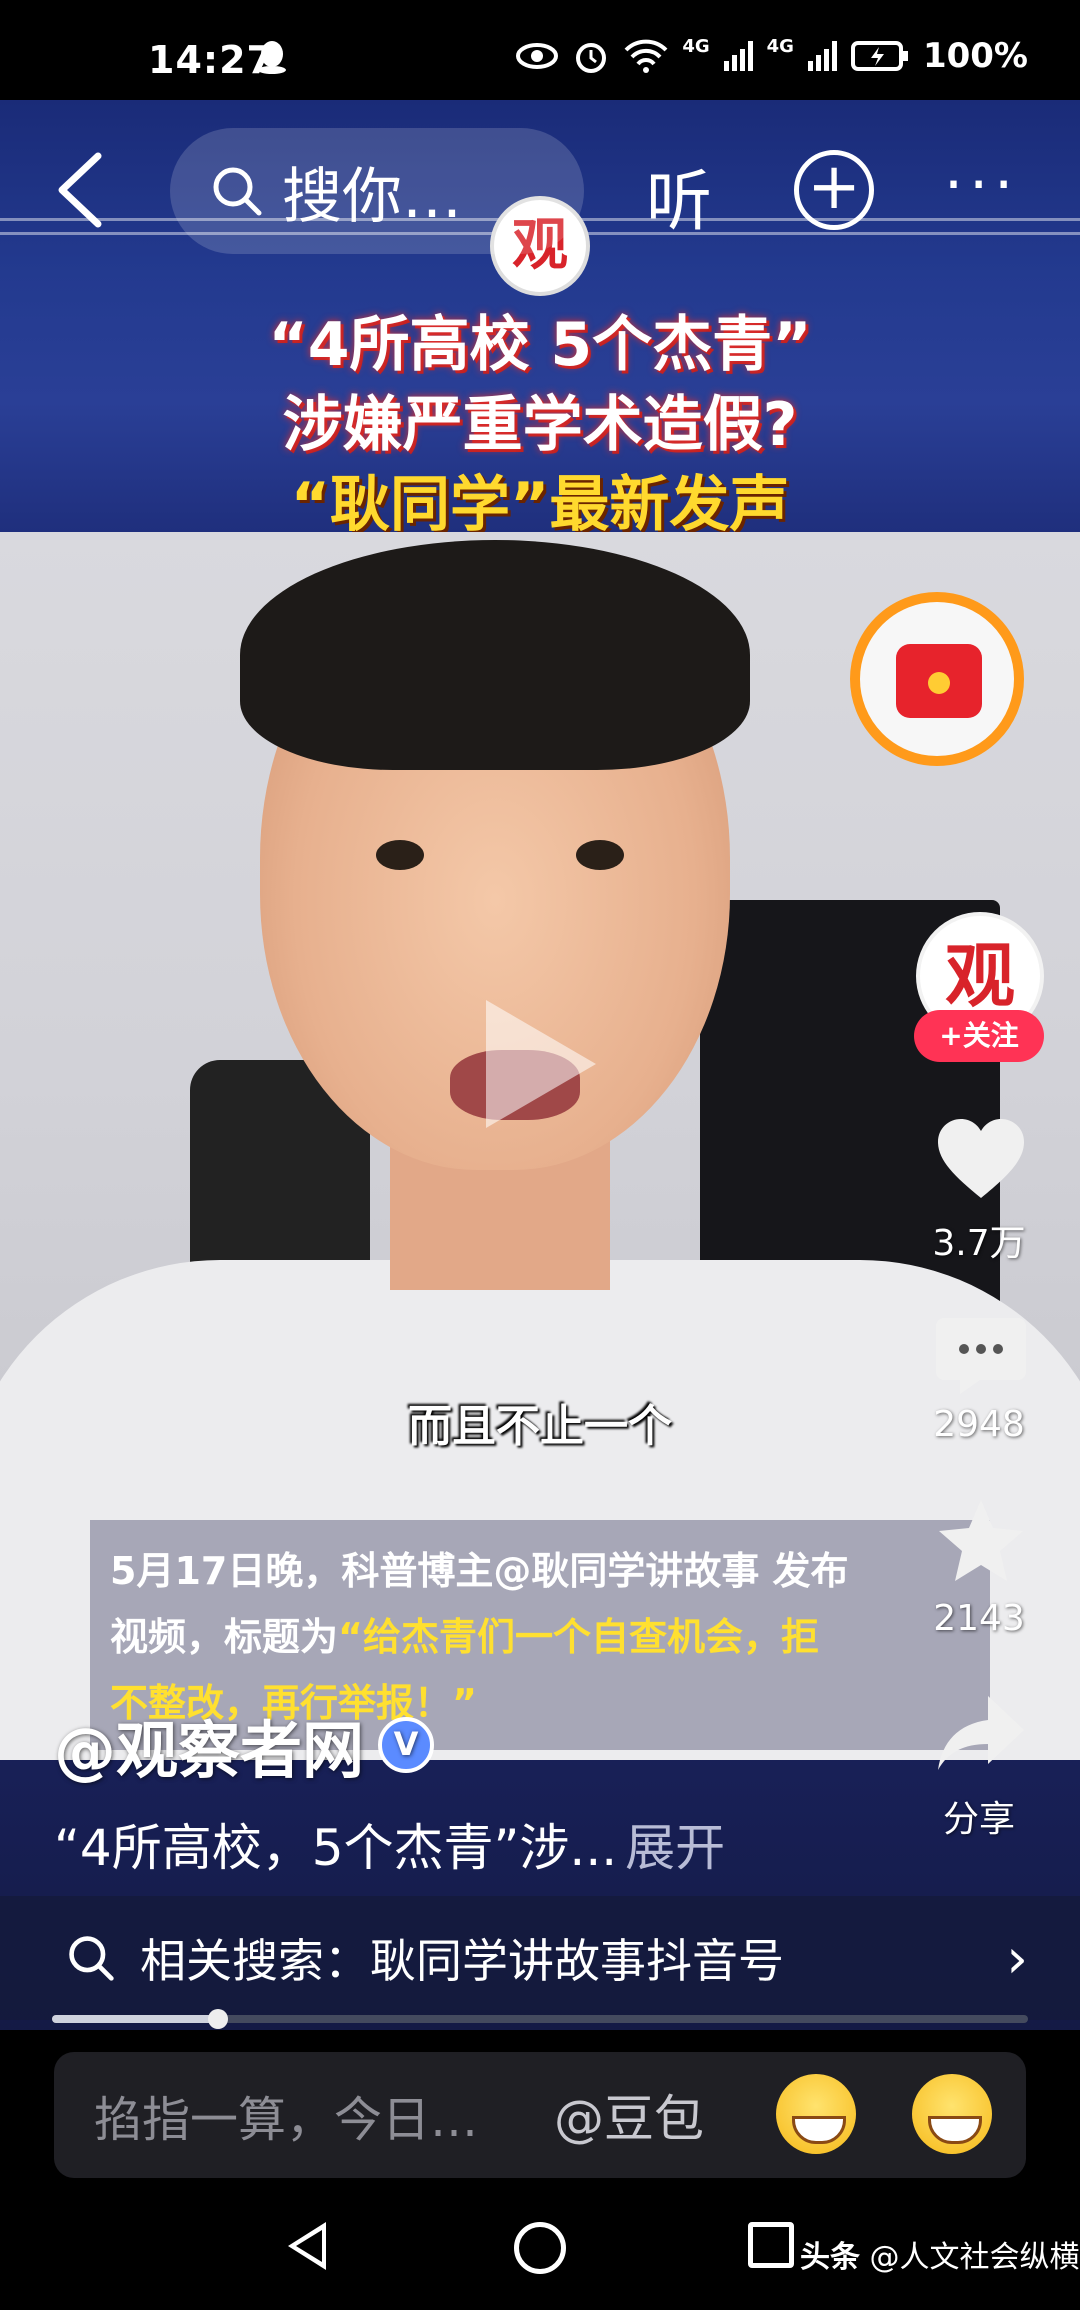  Describe the element at coordinates (578, 1637) in the screenshot. I see `caption-highlight: “给杰青们一个自查机会，拒` at that location.